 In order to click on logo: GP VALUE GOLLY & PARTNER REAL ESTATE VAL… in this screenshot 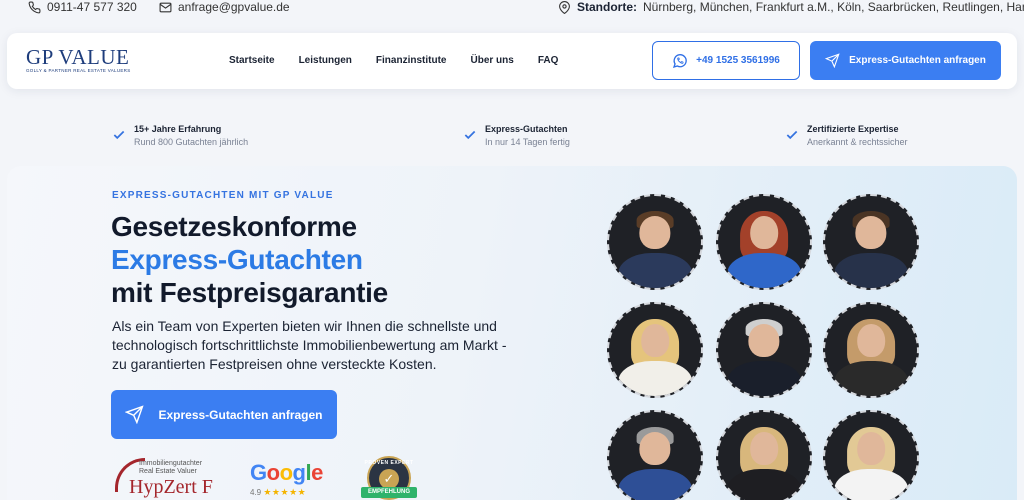, I will do `click(86, 61)`.